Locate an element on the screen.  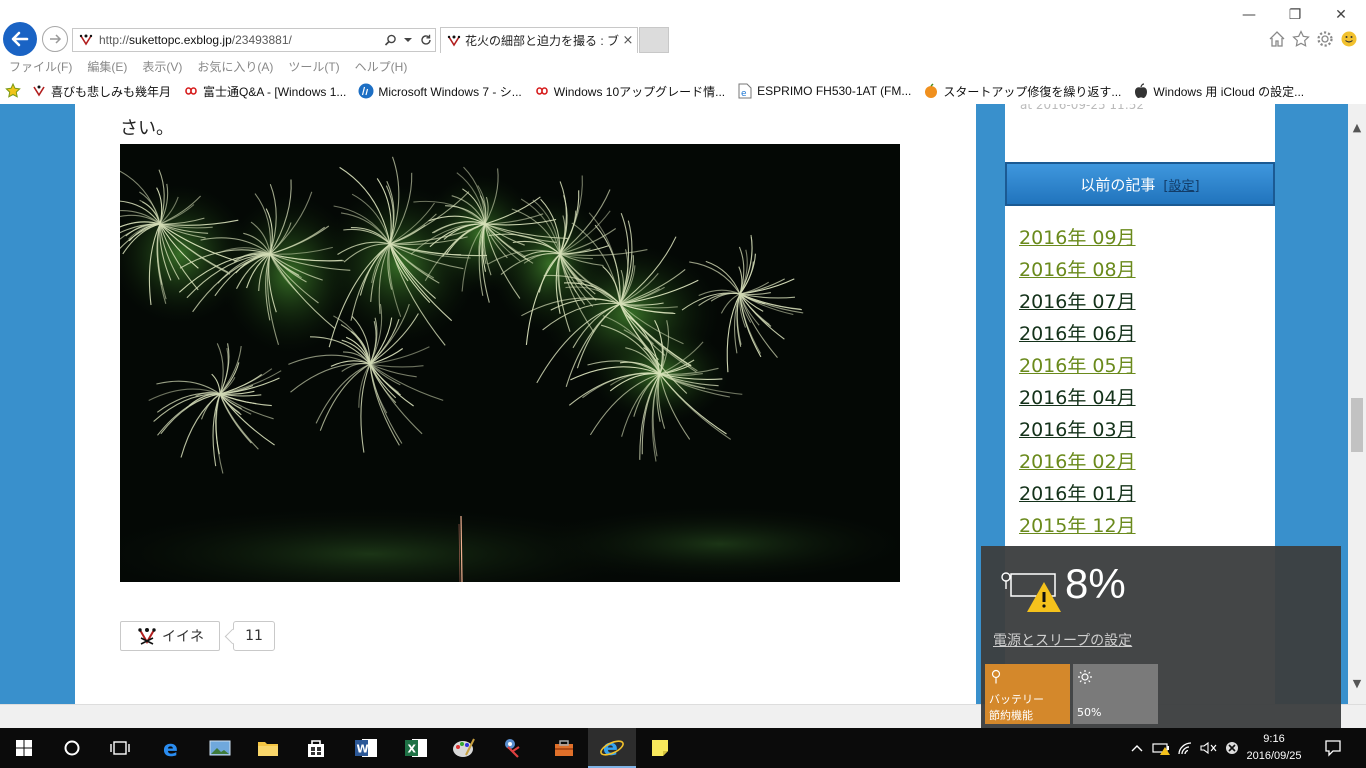
minimize-button: — is located at coordinates (1249, 15).